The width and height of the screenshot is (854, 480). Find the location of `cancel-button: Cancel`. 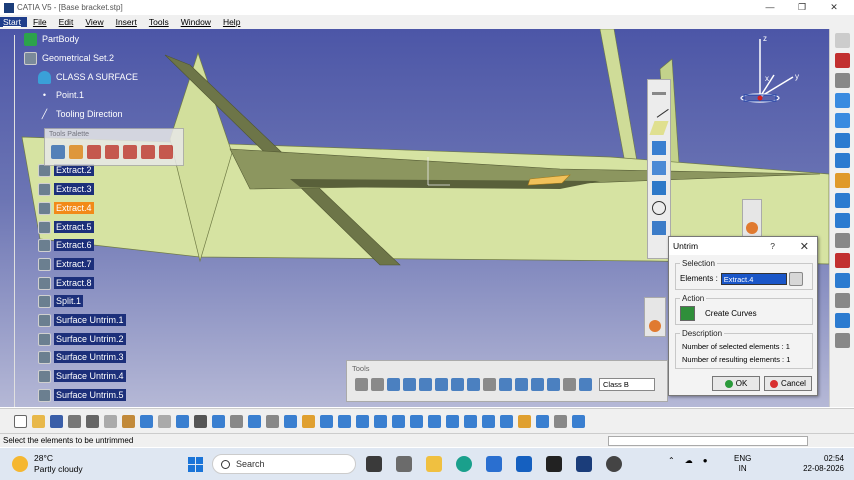

cancel-button: Cancel is located at coordinates (788, 383).